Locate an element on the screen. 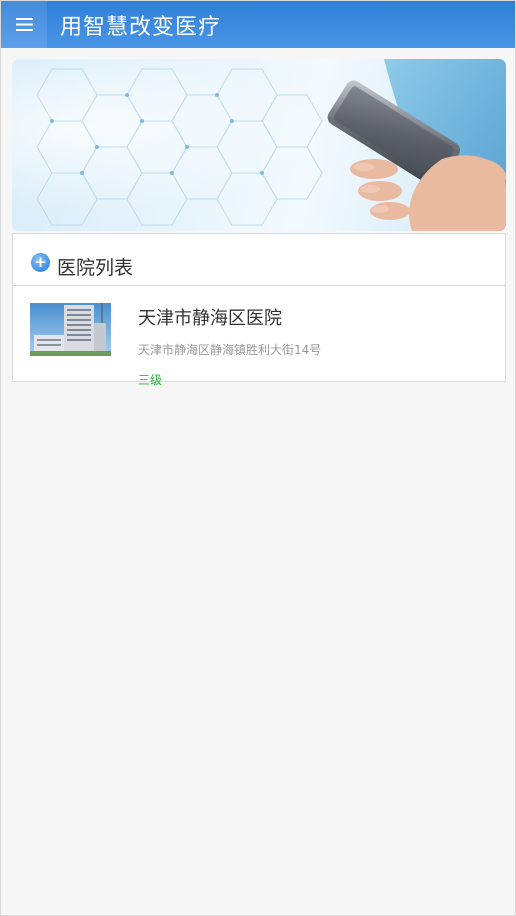 Image resolution: width=516 pixels, height=916 pixels. menu-button is located at coordinates (24, 24).